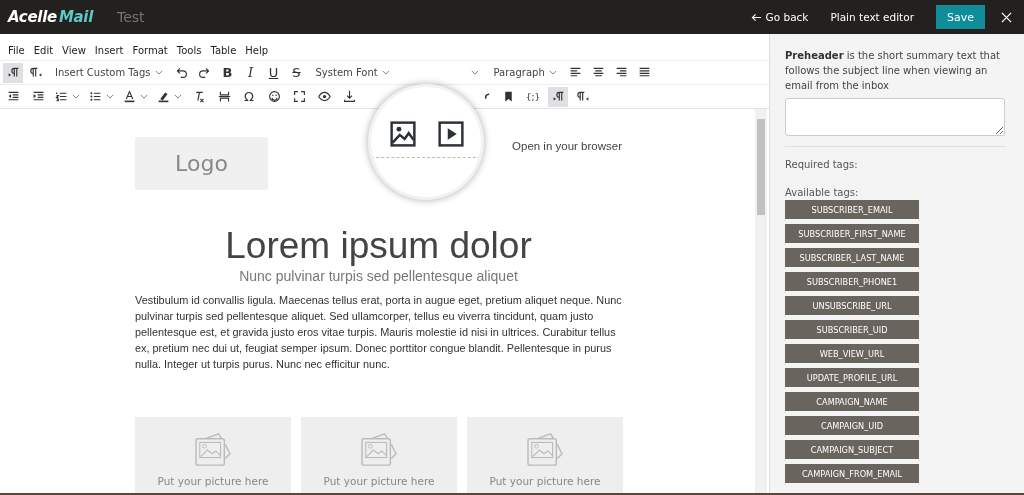 This screenshot has height=495, width=1024. I want to click on special-character-button: Ω, so click(249, 96).